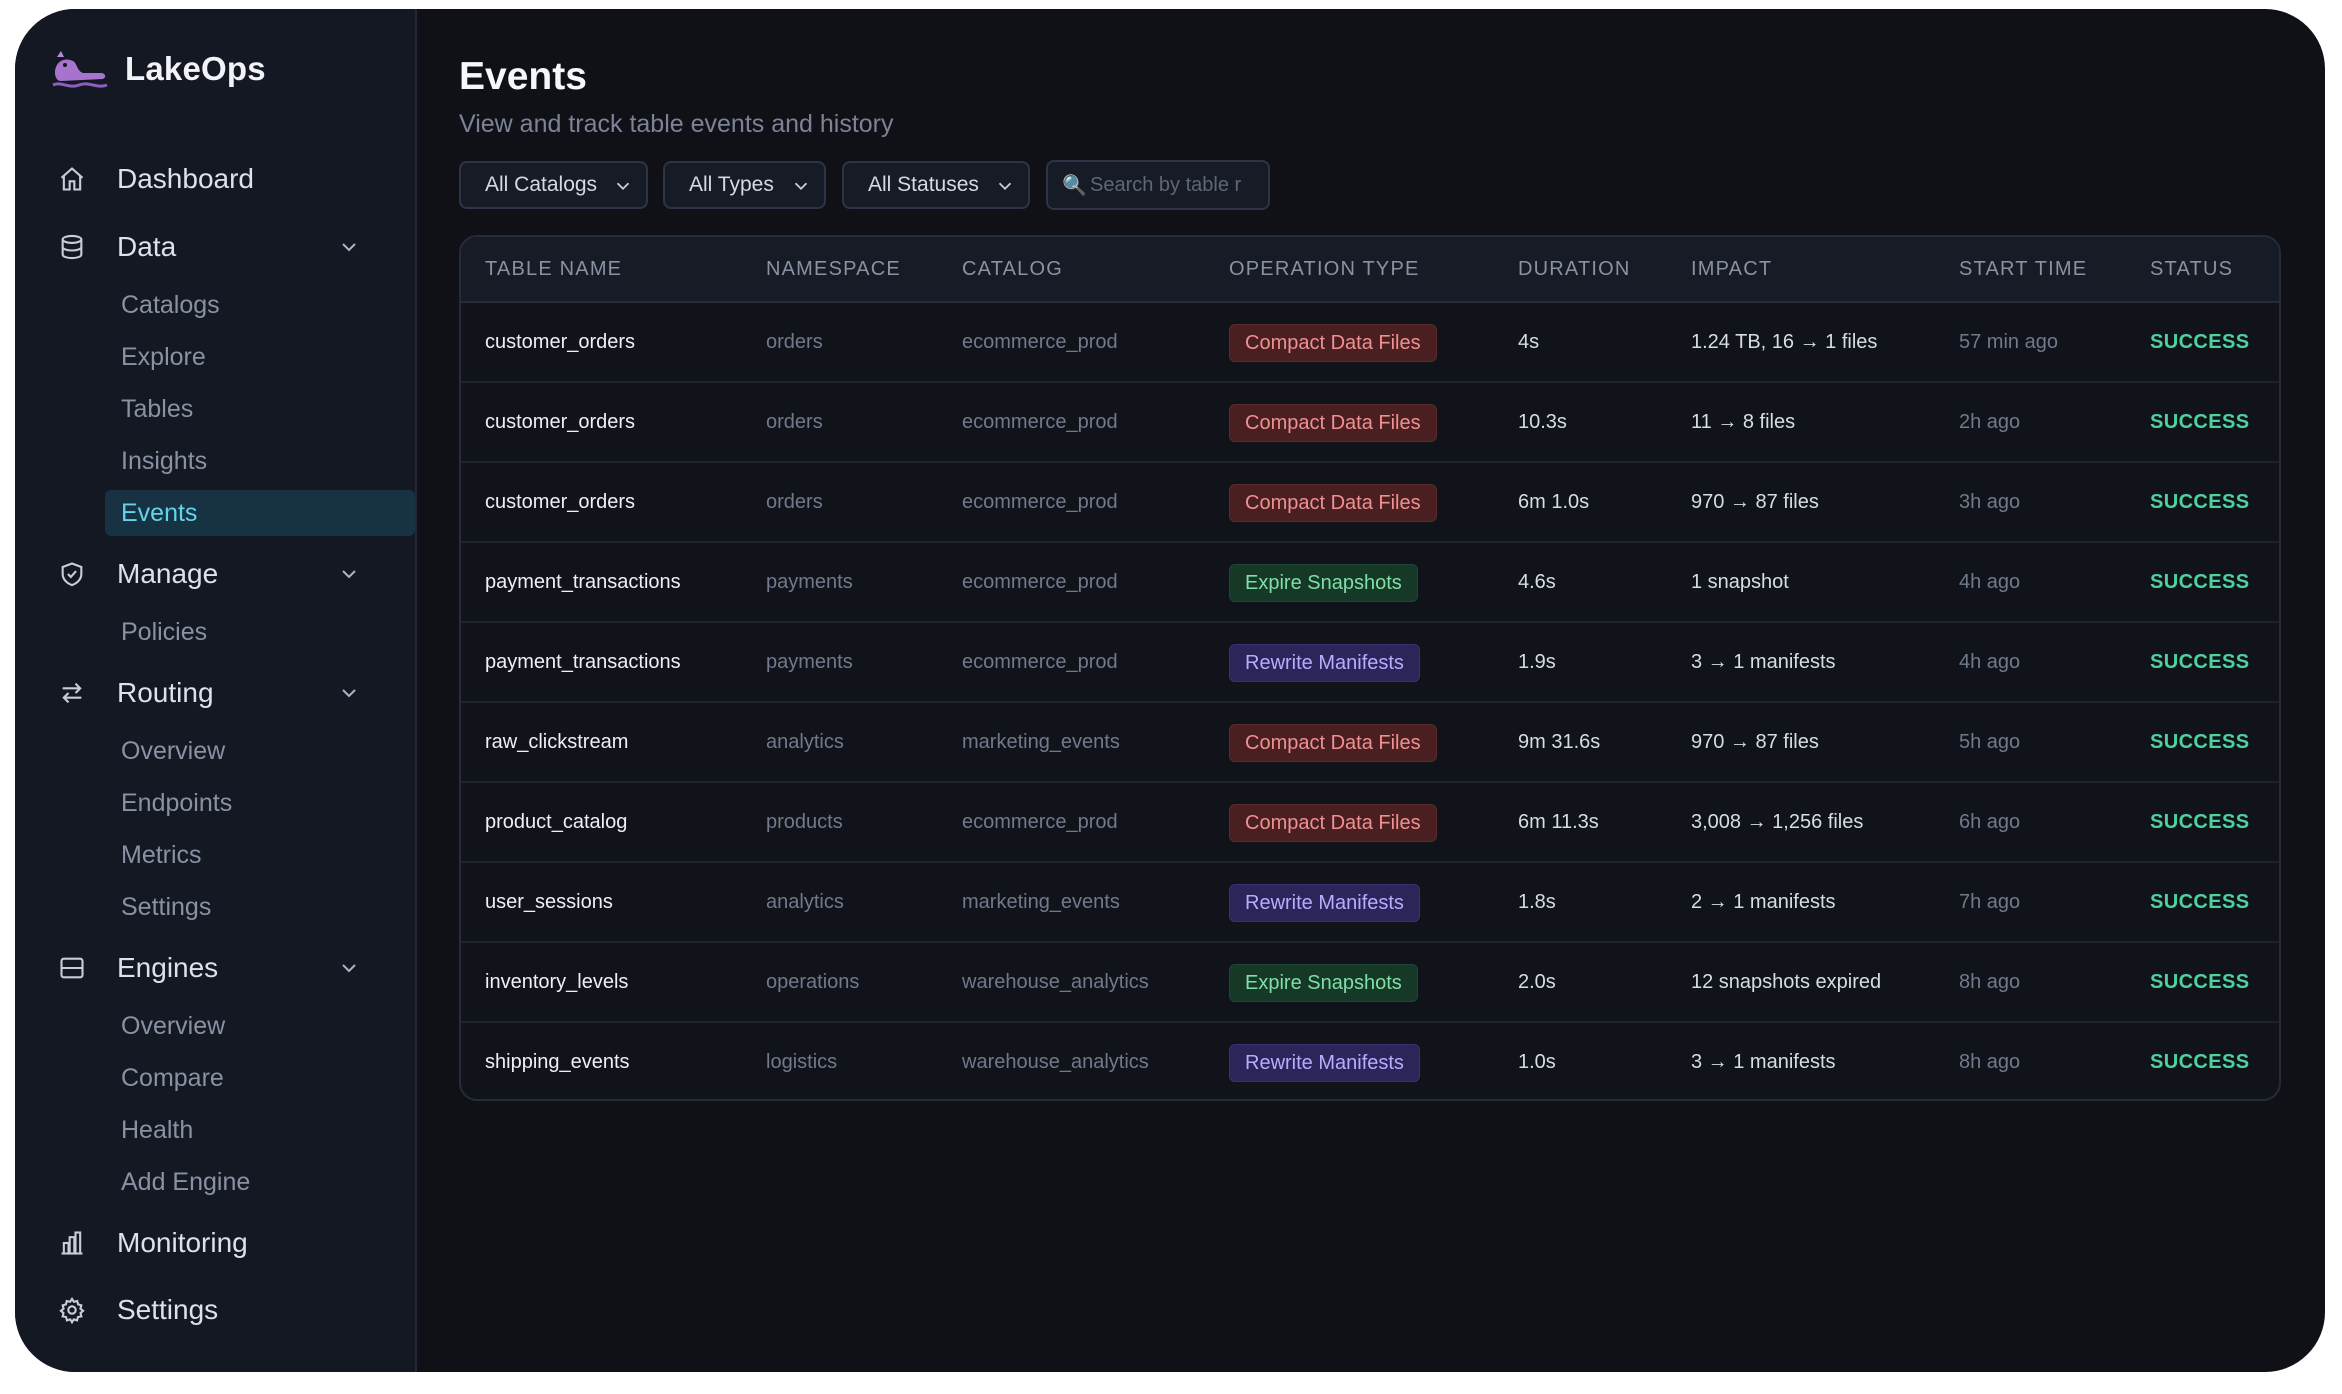  What do you see at coordinates (260, 751) in the screenshot?
I see `sidebar-item-routing-overview: Overview` at bounding box center [260, 751].